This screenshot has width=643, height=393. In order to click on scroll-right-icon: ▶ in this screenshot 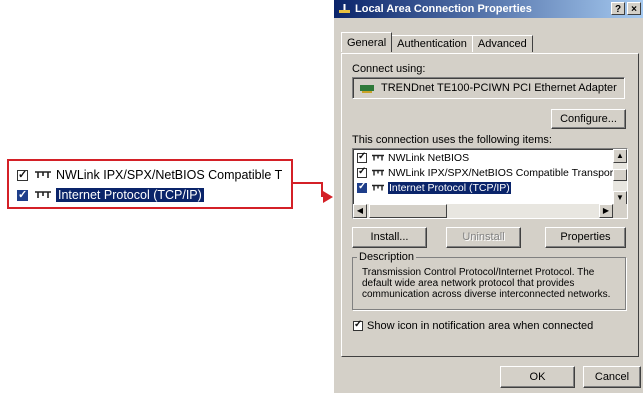, I will do `click(606, 211)`.